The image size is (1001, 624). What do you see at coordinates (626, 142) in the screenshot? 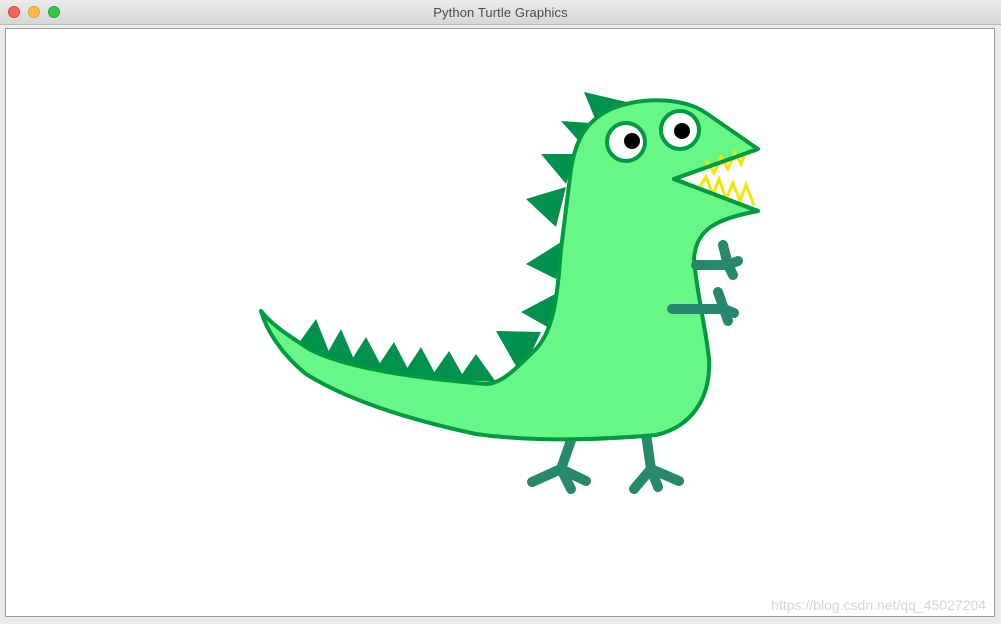
I see `left-eye` at bounding box center [626, 142].